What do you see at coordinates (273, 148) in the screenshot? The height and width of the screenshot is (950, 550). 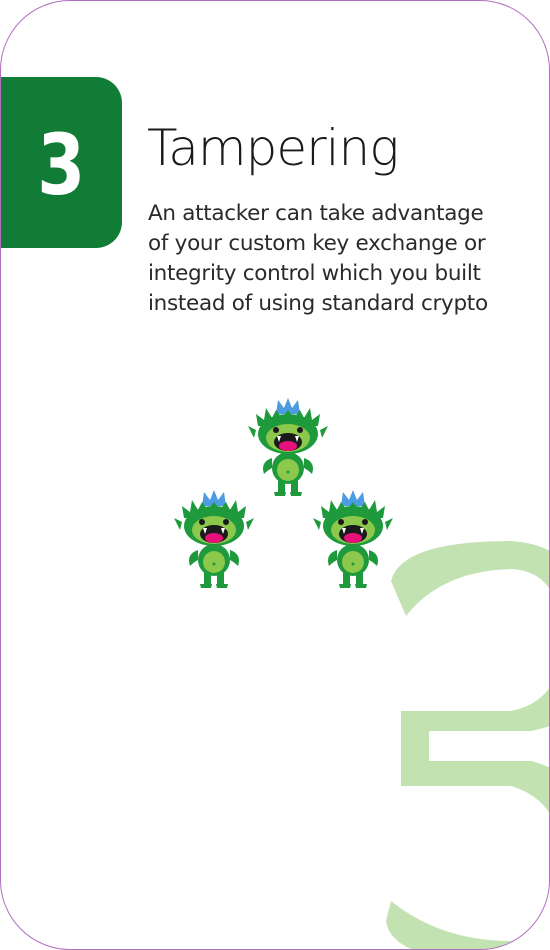 I see `card-title: Tampering` at bounding box center [273, 148].